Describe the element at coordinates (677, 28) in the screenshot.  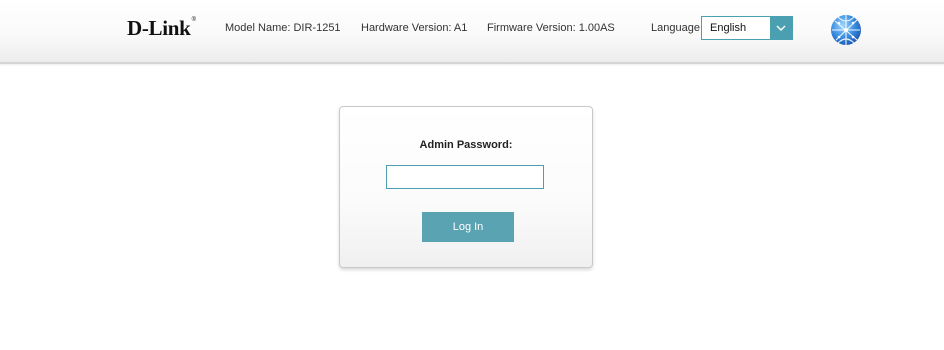
I see `language-label: Language:` at that location.